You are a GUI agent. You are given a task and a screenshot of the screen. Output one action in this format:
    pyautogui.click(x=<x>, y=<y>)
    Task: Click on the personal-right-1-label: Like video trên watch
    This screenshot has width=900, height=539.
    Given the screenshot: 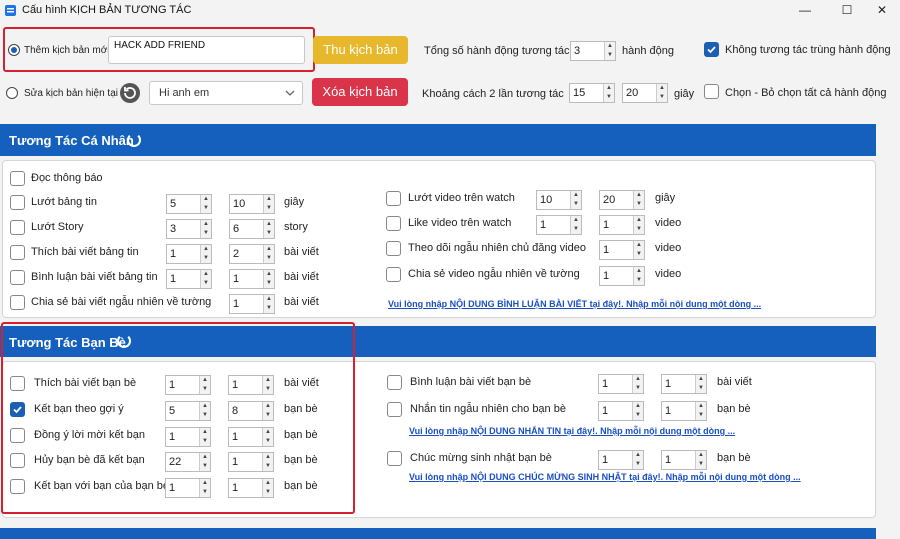 What is the action you would take?
    pyautogui.click(x=460, y=223)
    